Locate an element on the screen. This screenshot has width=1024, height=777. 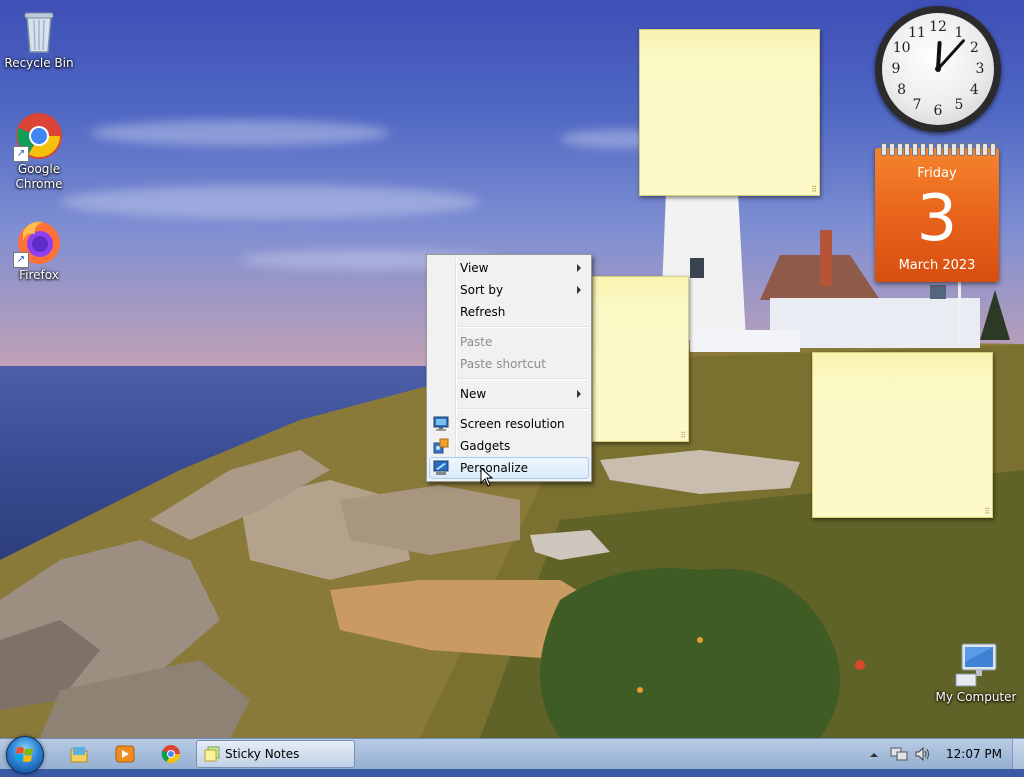
chrome-icon is located at coordinates (170, 754).